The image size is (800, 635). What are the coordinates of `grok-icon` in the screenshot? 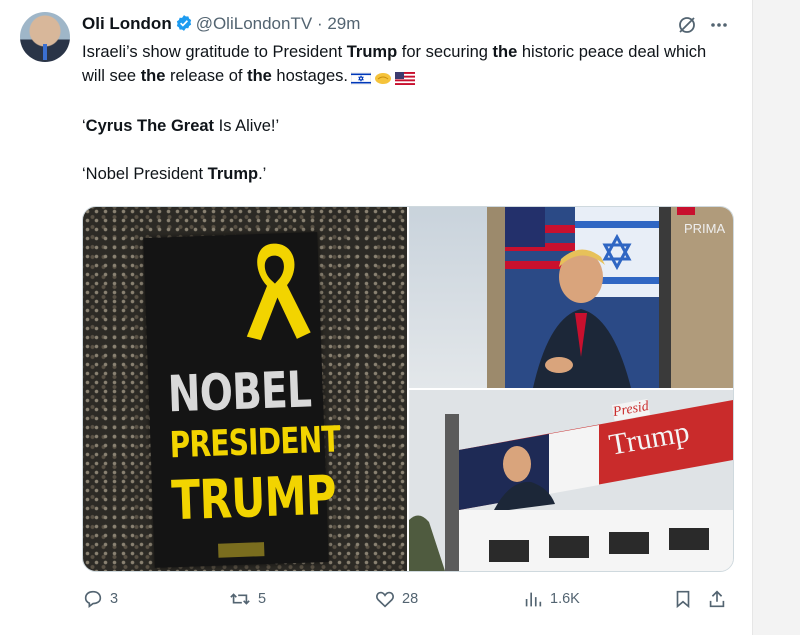 It's located at (687, 25).